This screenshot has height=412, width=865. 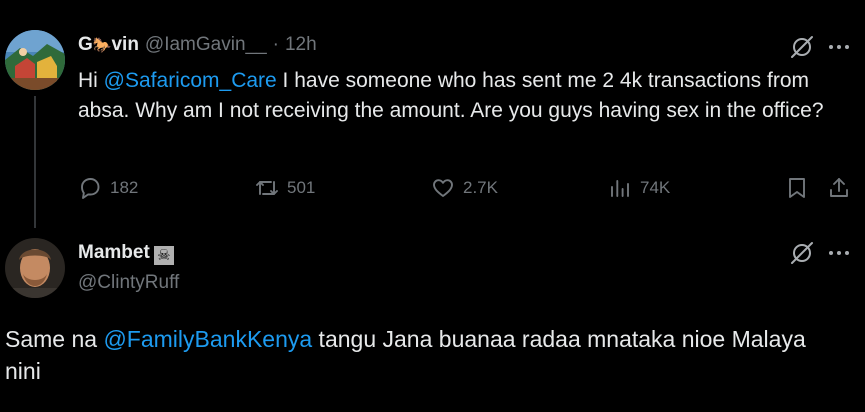 I want to click on like-button: 2.7K, so click(x=464, y=188).